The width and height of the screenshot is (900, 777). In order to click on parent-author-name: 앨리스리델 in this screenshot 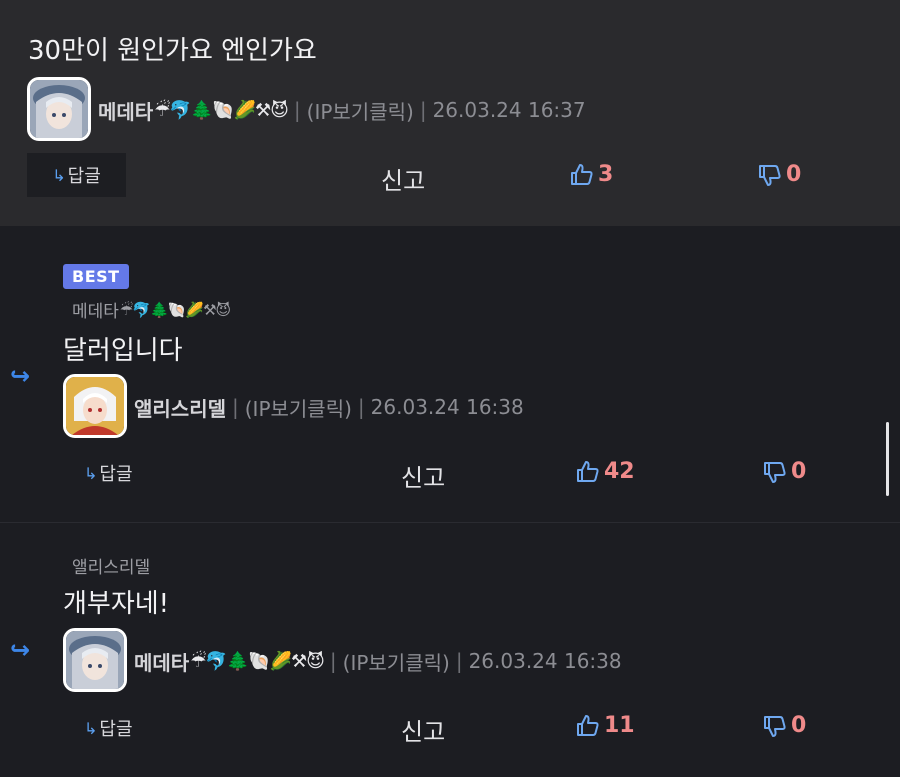, I will do `click(111, 568)`.